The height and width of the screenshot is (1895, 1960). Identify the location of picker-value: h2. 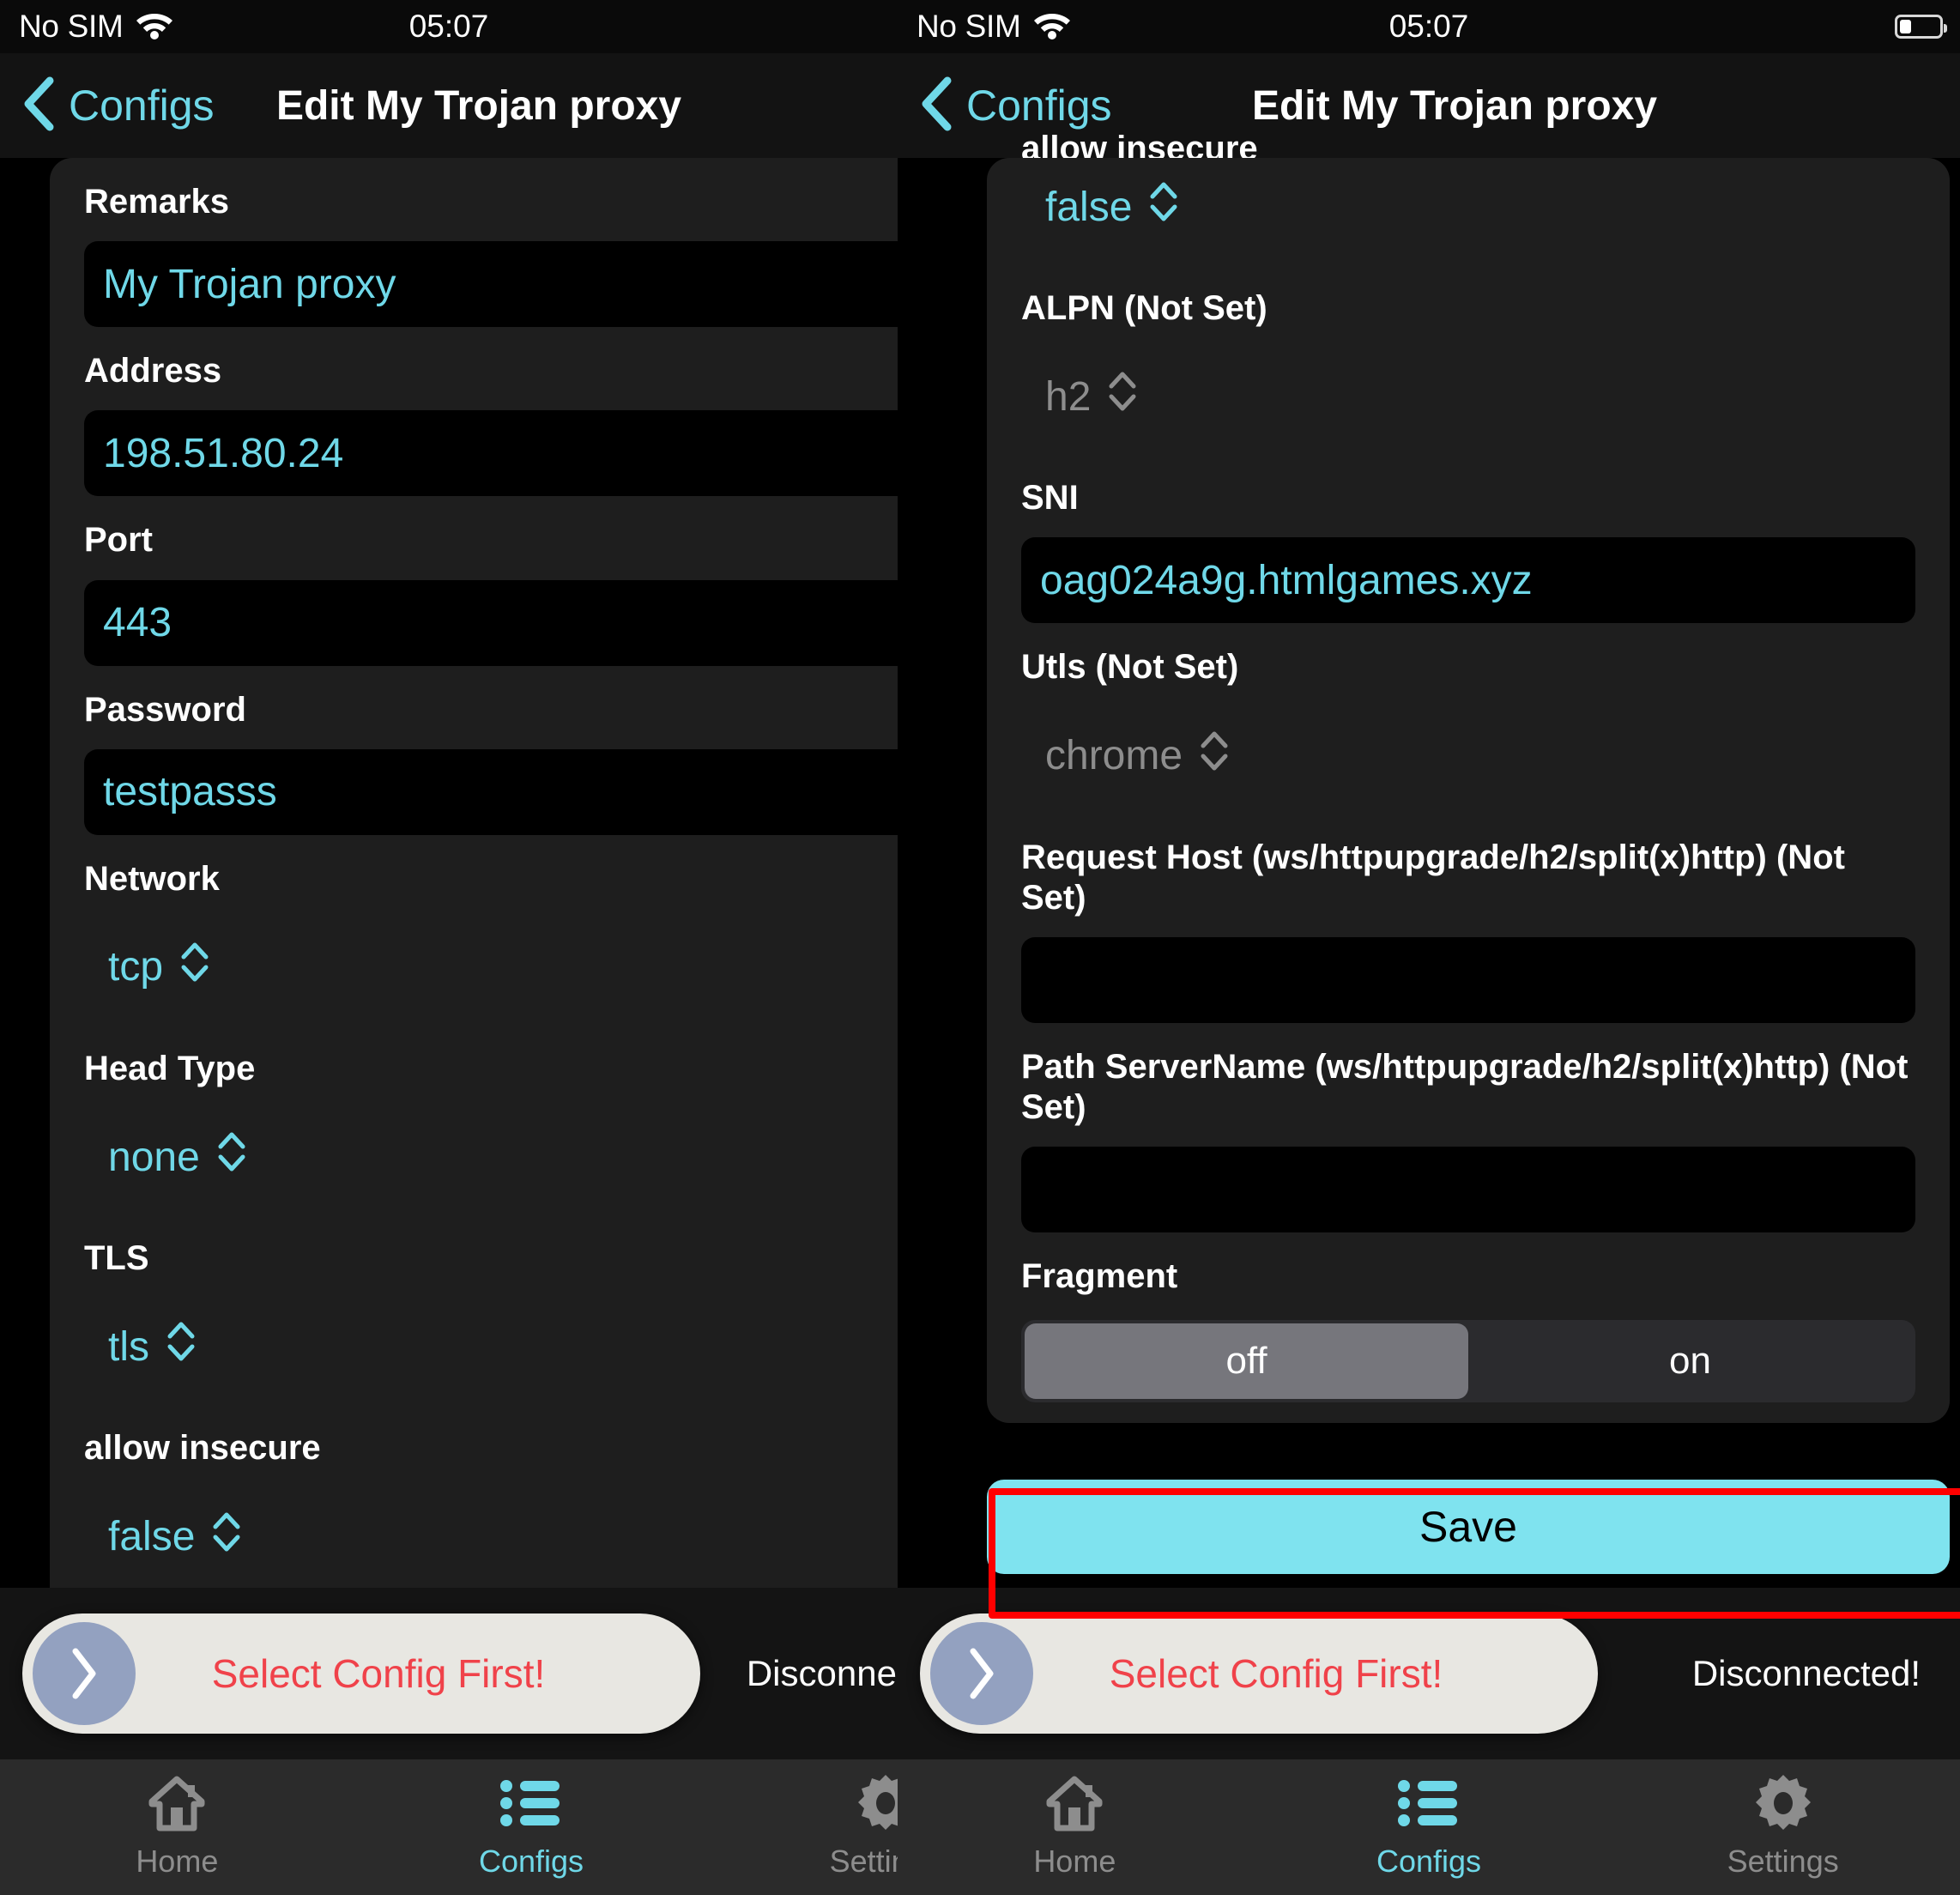
(1068, 396).